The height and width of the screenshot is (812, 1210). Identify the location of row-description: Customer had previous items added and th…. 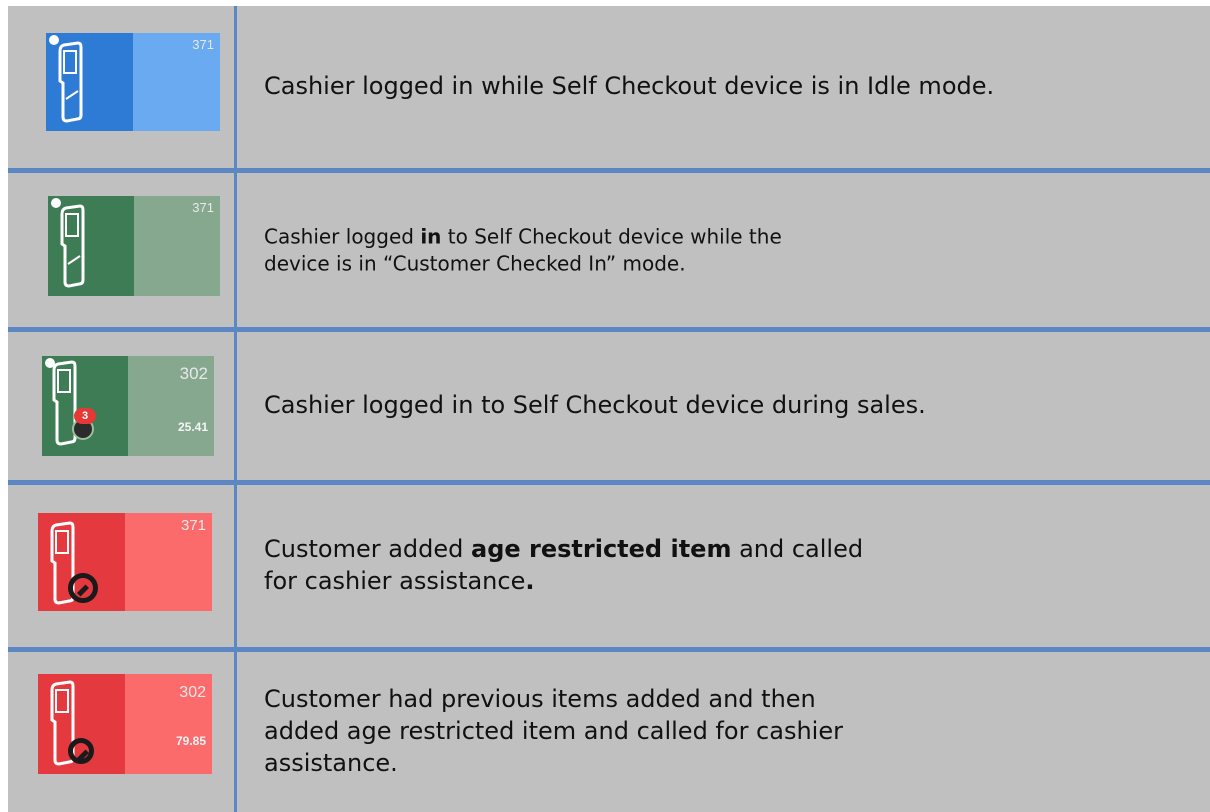
(553, 731).